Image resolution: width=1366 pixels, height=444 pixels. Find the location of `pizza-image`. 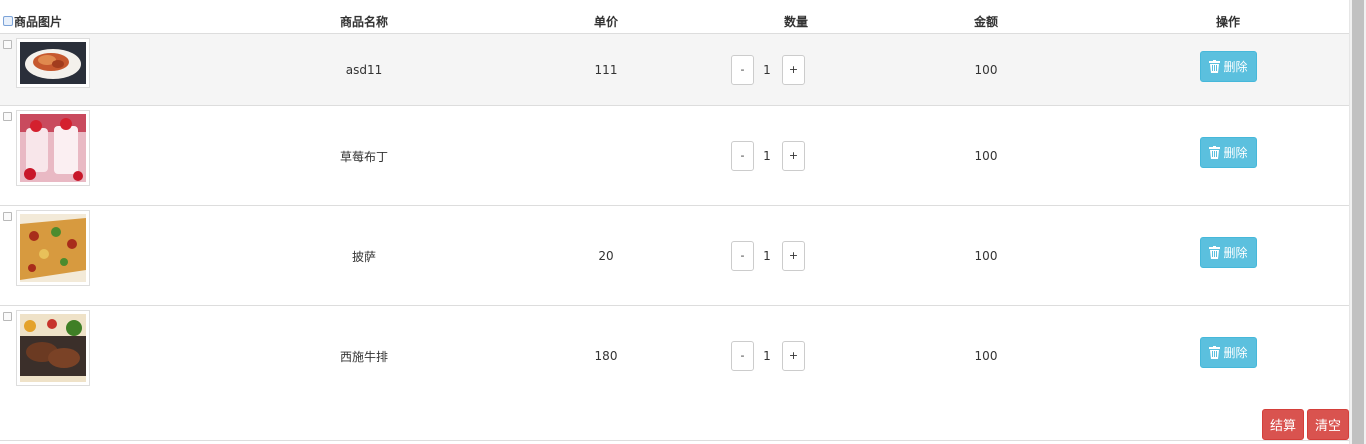

pizza-image is located at coordinates (53, 248).